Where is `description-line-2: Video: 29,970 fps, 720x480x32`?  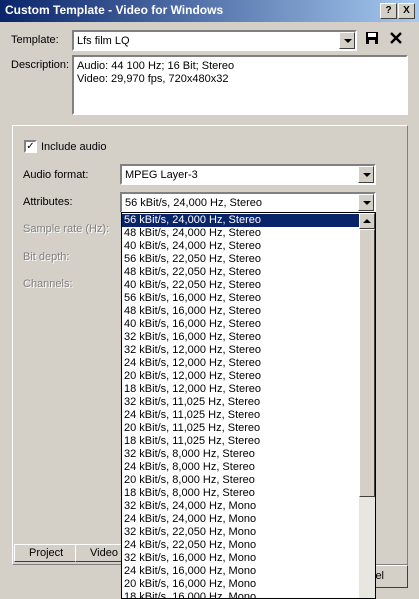
description-line-2: Video: 29,970 fps, 720x480x32 is located at coordinates (153, 79).